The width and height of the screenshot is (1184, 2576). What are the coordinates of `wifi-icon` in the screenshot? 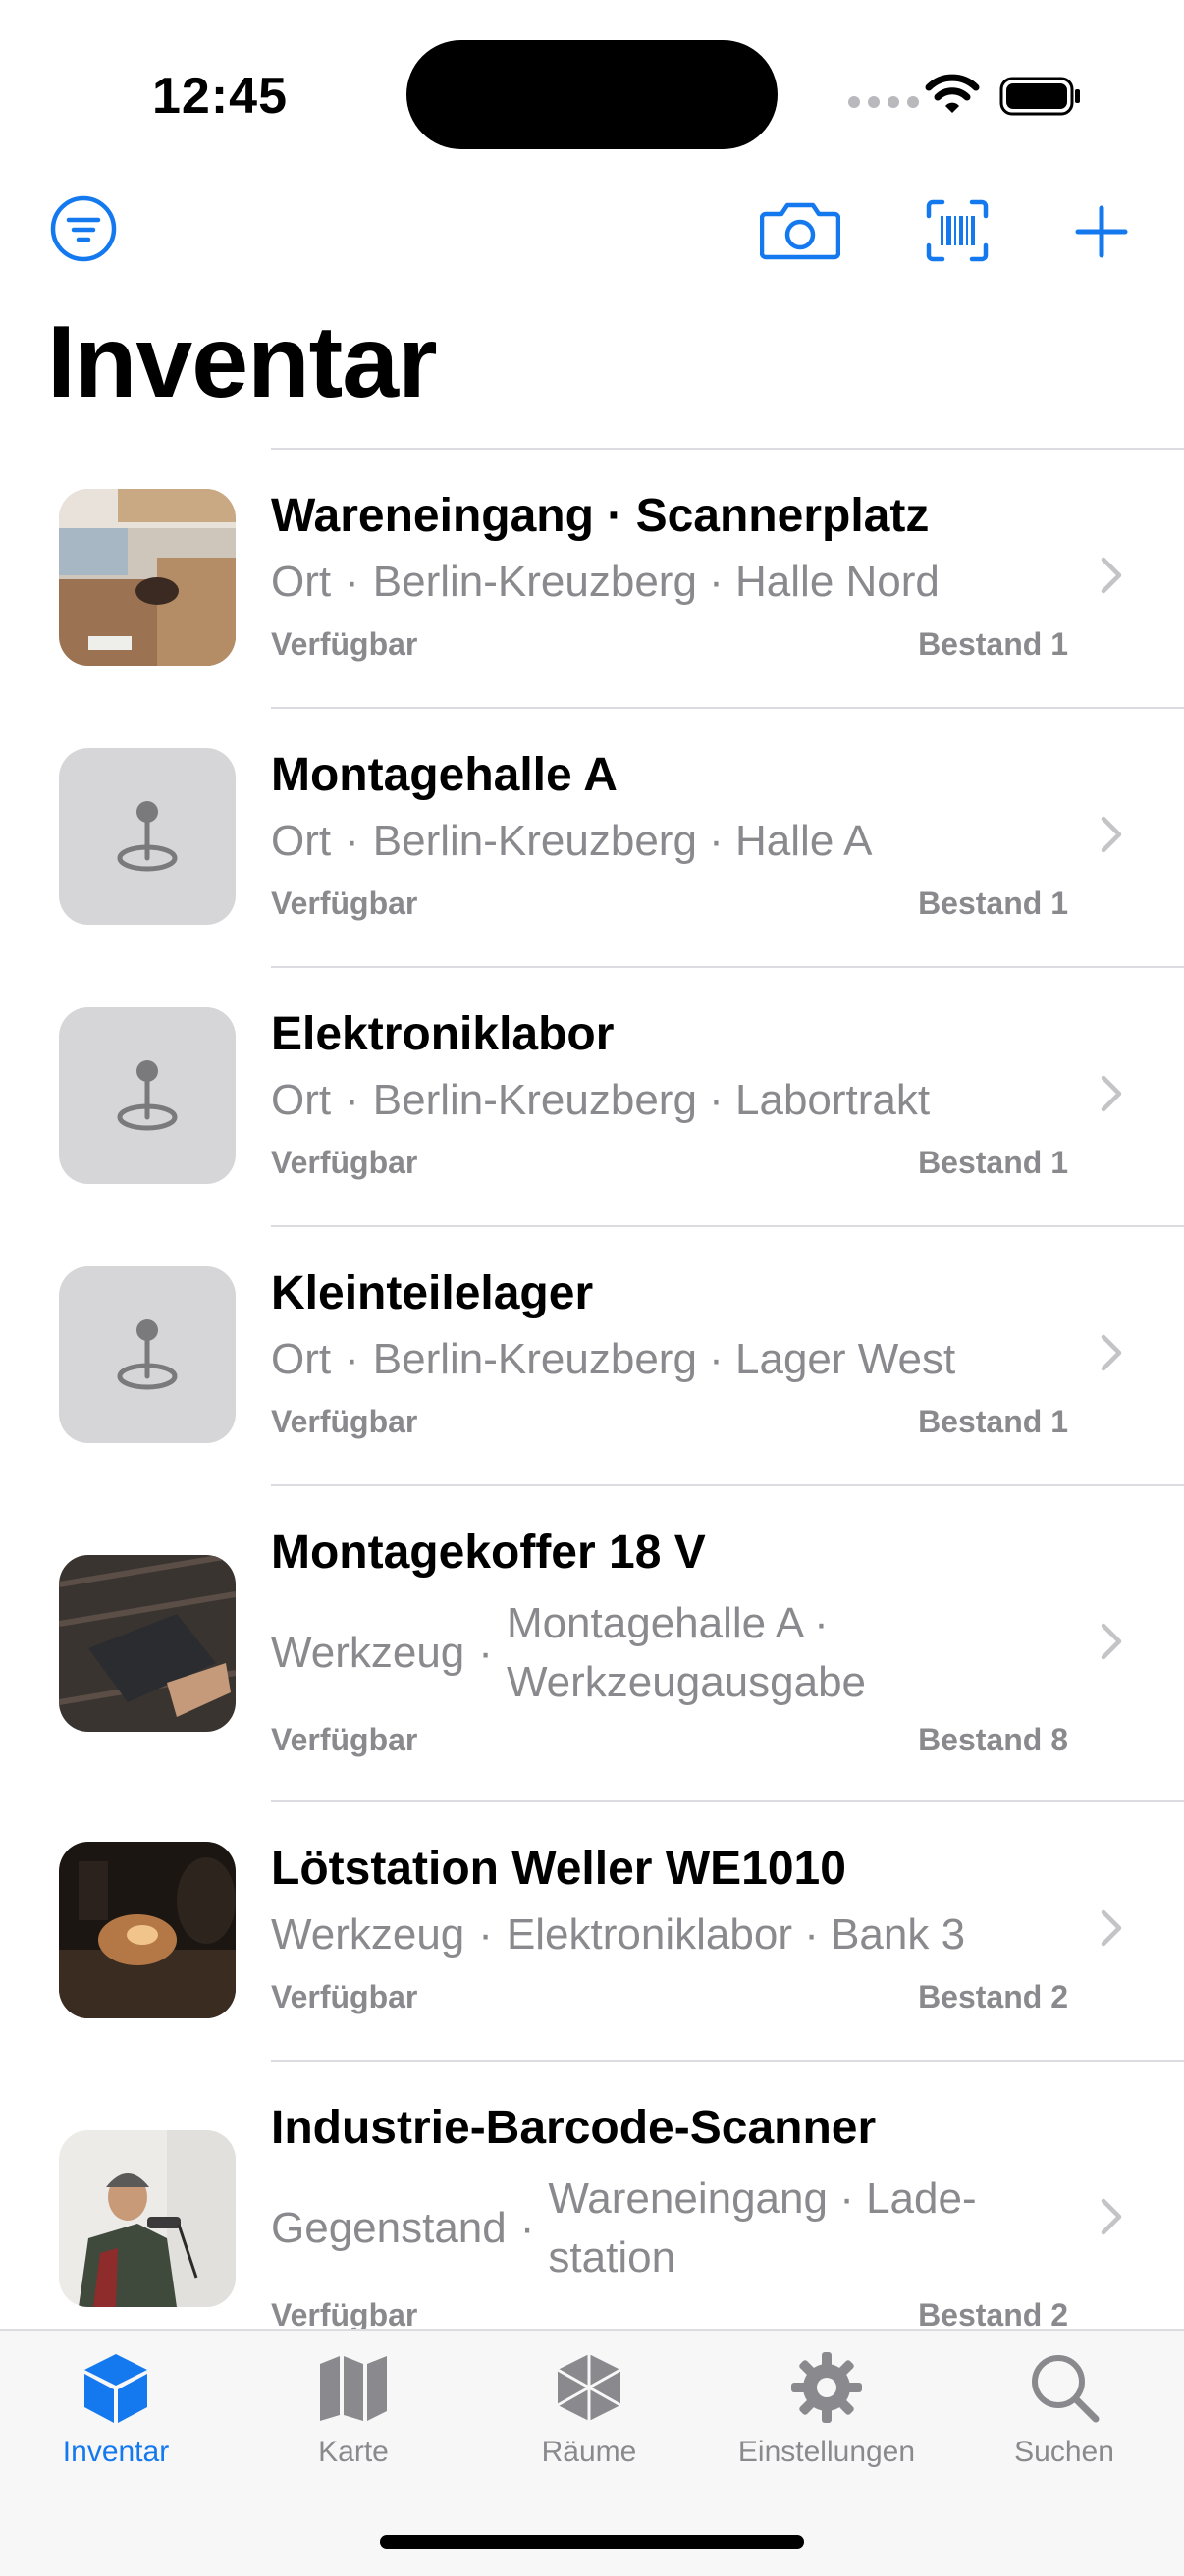 It's located at (952, 93).